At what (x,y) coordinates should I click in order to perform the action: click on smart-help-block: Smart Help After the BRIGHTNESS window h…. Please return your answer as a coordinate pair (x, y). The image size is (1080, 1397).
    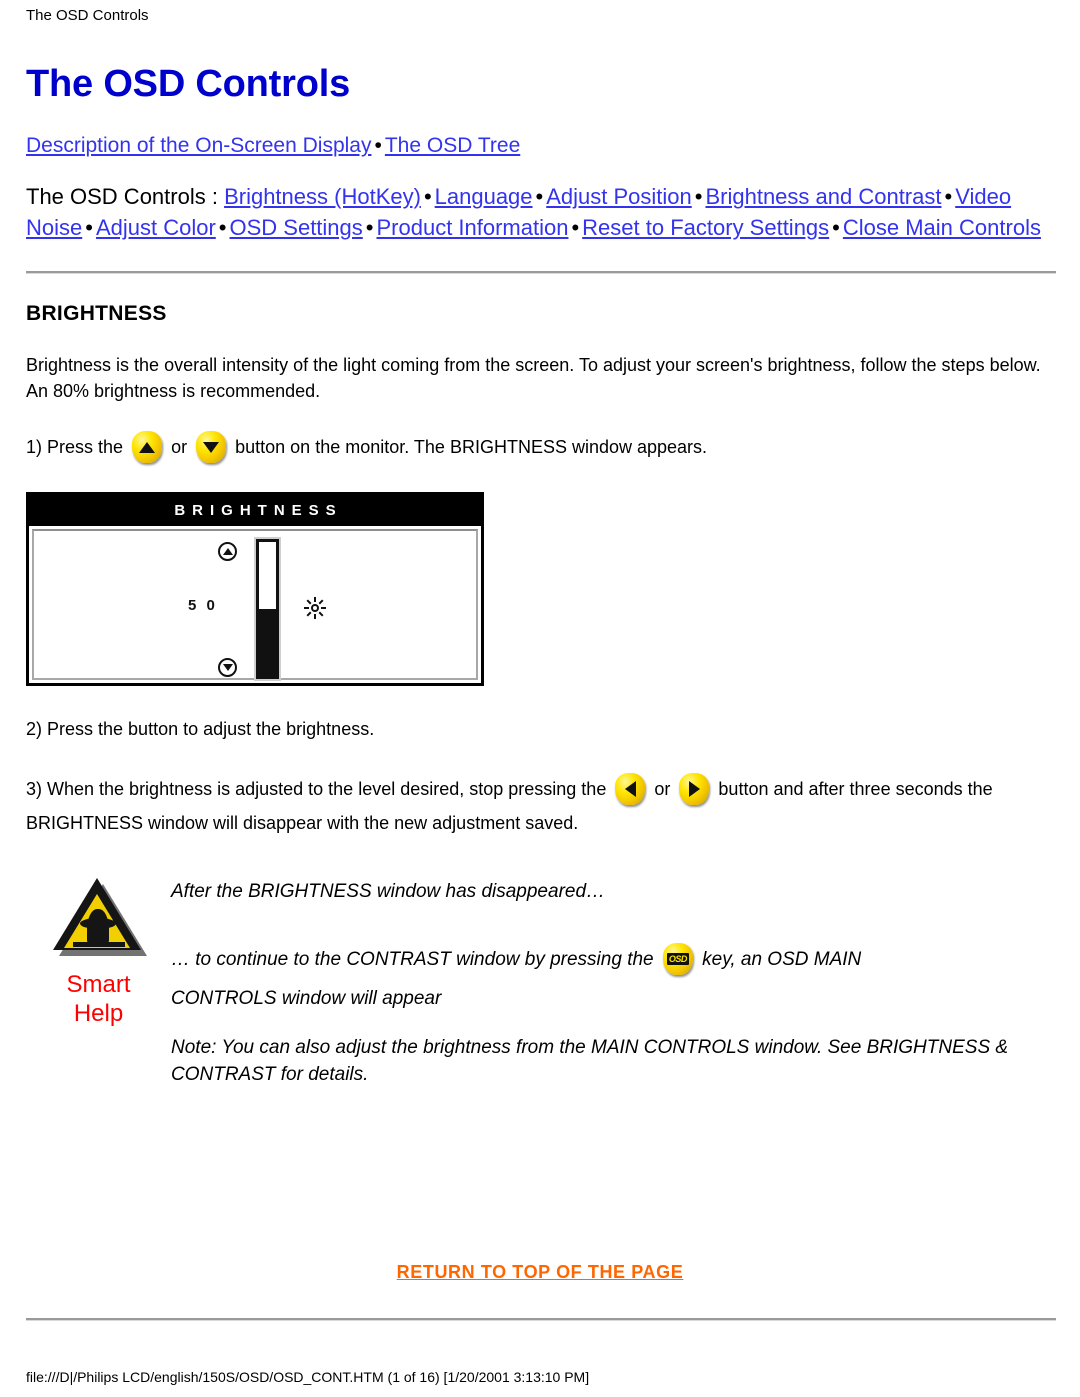
    Looking at the image, I should click on (541, 981).